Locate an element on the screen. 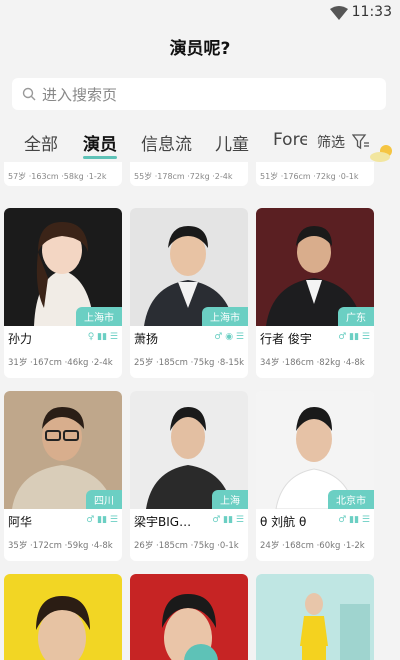 This screenshot has height=660, width=400. wifi-icon is located at coordinates (339, 13).